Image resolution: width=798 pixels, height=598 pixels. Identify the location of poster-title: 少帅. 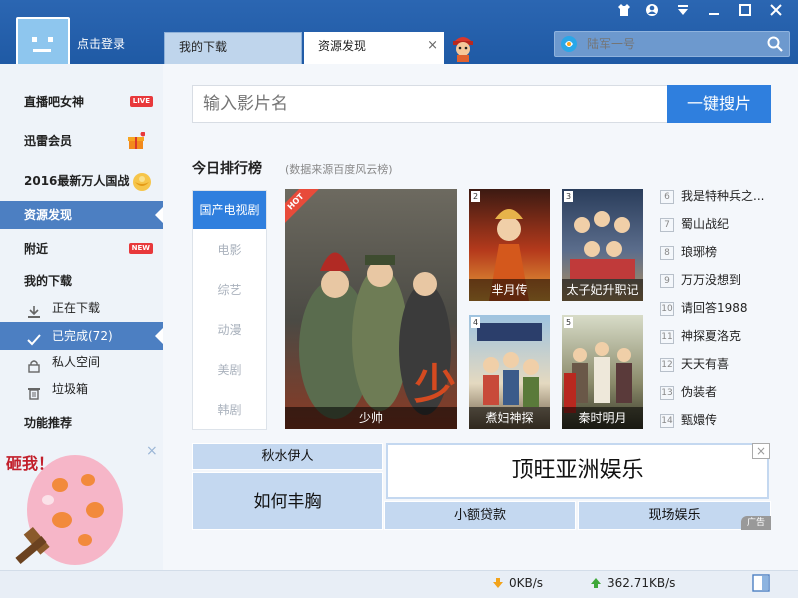
(371, 418).